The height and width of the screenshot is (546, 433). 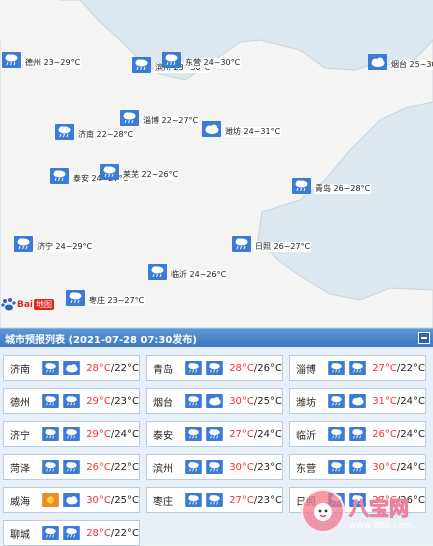 I want to click on forecast-row: 烟台 30°C/25°C, so click(x=214, y=401).